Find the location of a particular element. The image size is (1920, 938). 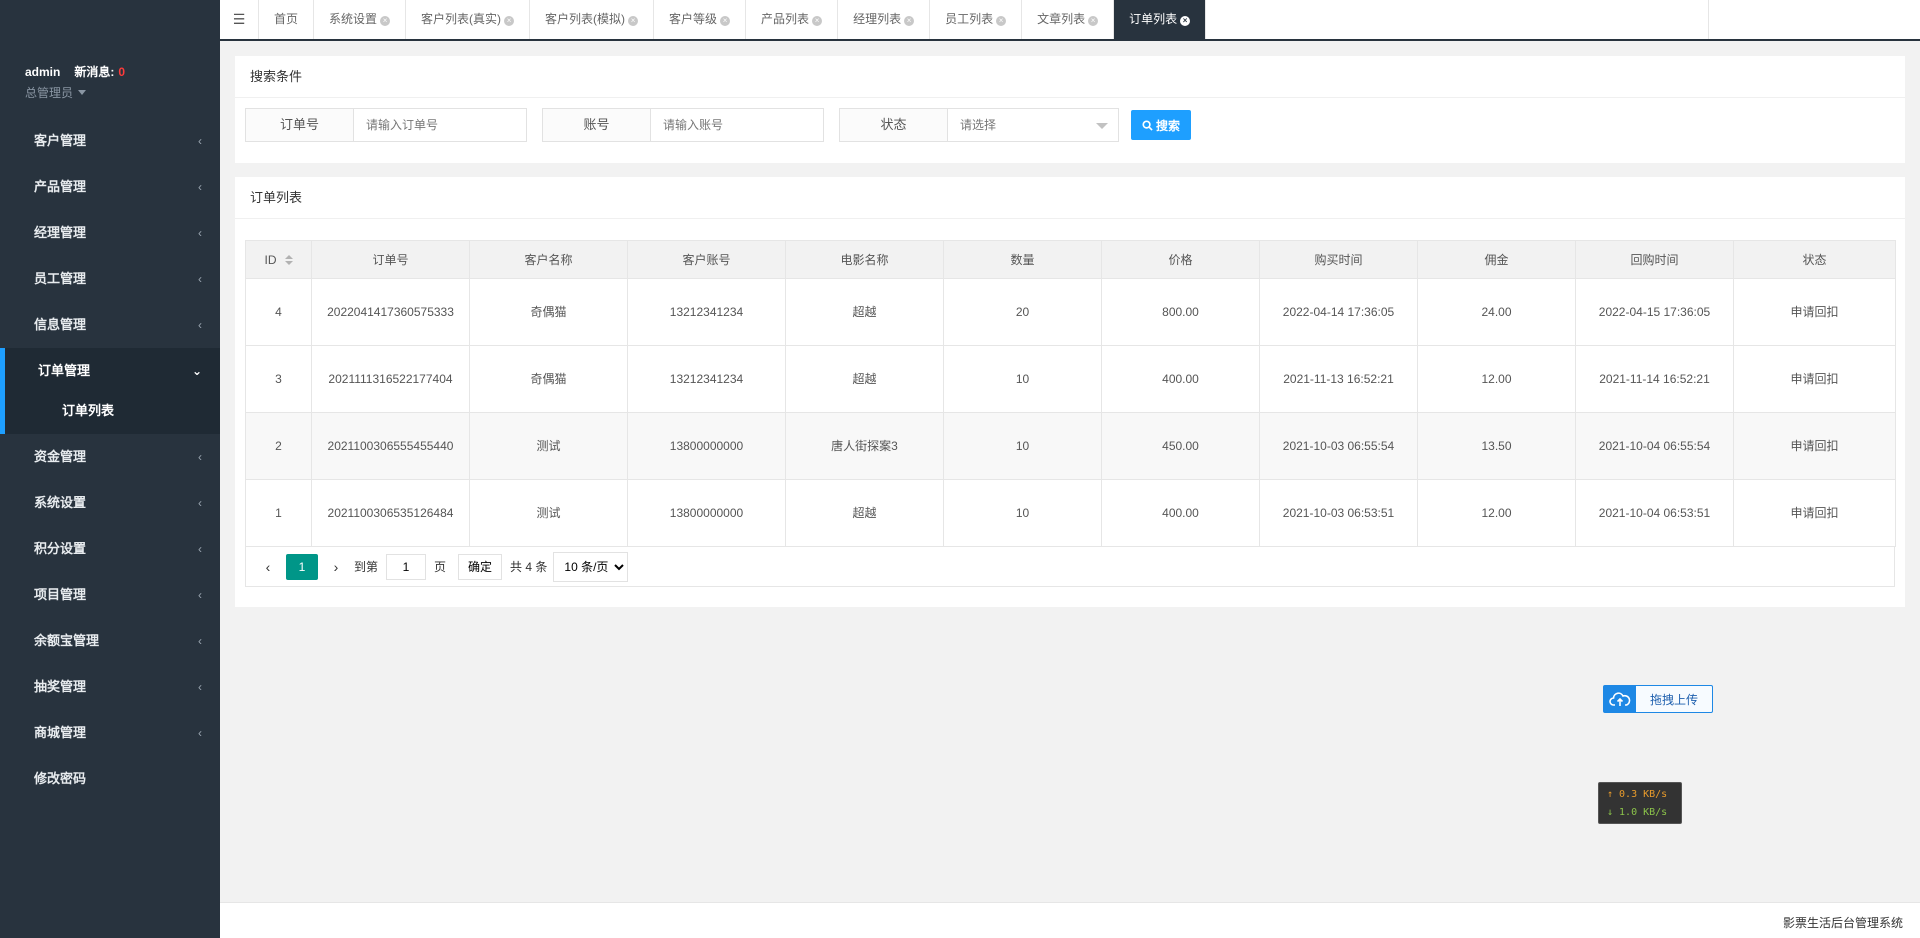

column-header-label: 价格 is located at coordinates (1180, 260).